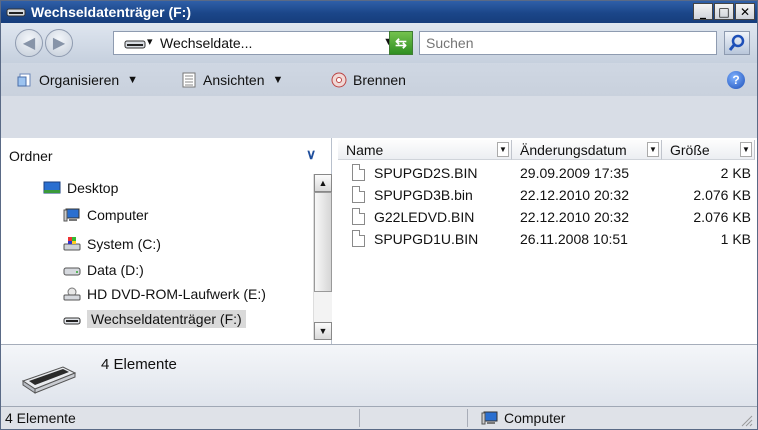 This screenshot has height=430, width=758. I want to click on search-box, so click(568, 43).